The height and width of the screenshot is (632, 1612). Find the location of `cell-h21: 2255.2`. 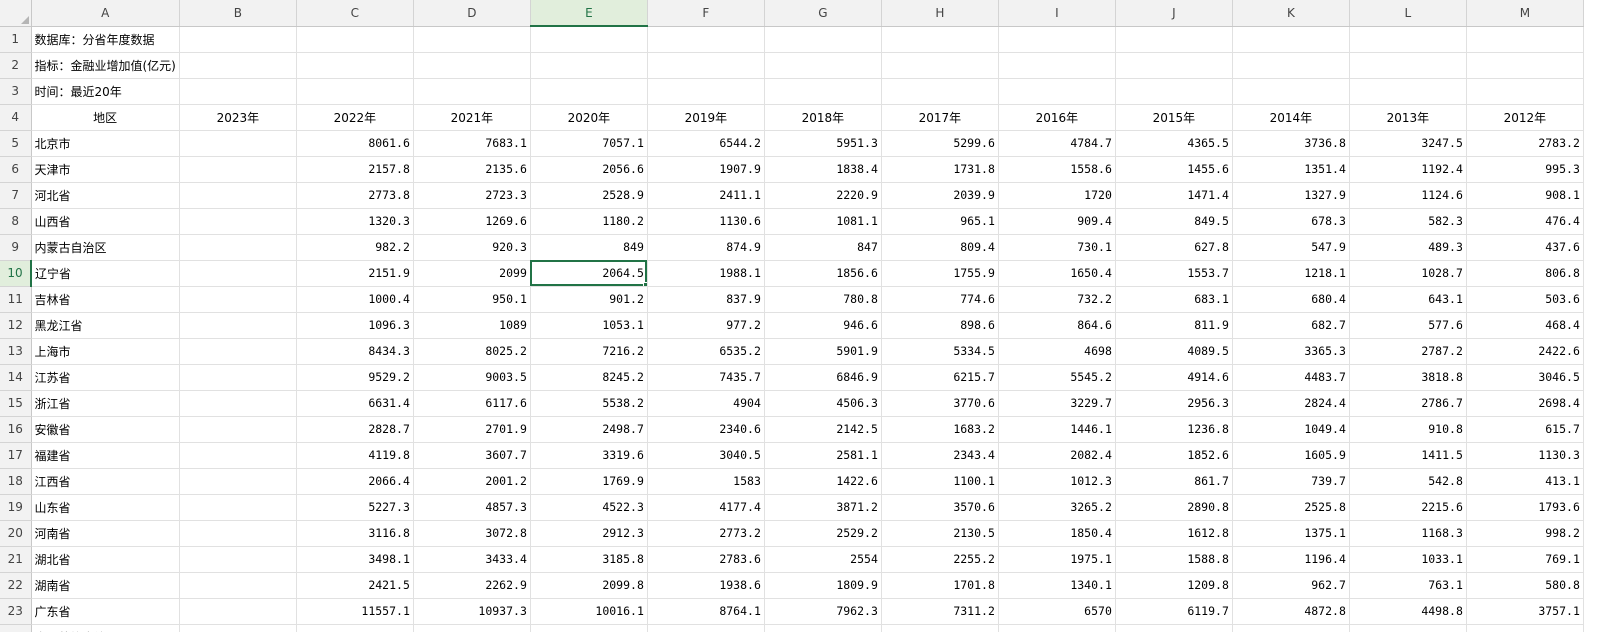

cell-h21: 2255.2 is located at coordinates (940, 559).